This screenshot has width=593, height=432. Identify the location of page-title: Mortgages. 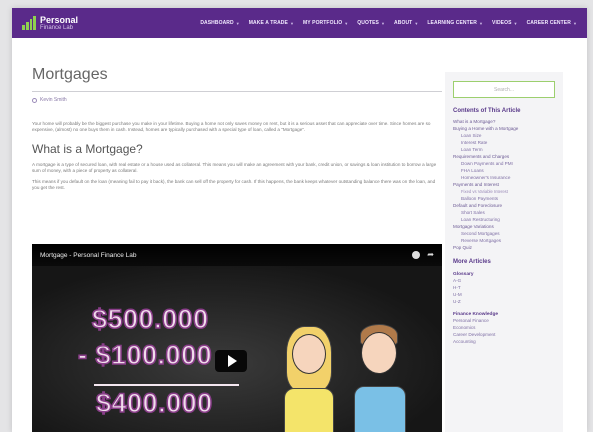
(70, 74).